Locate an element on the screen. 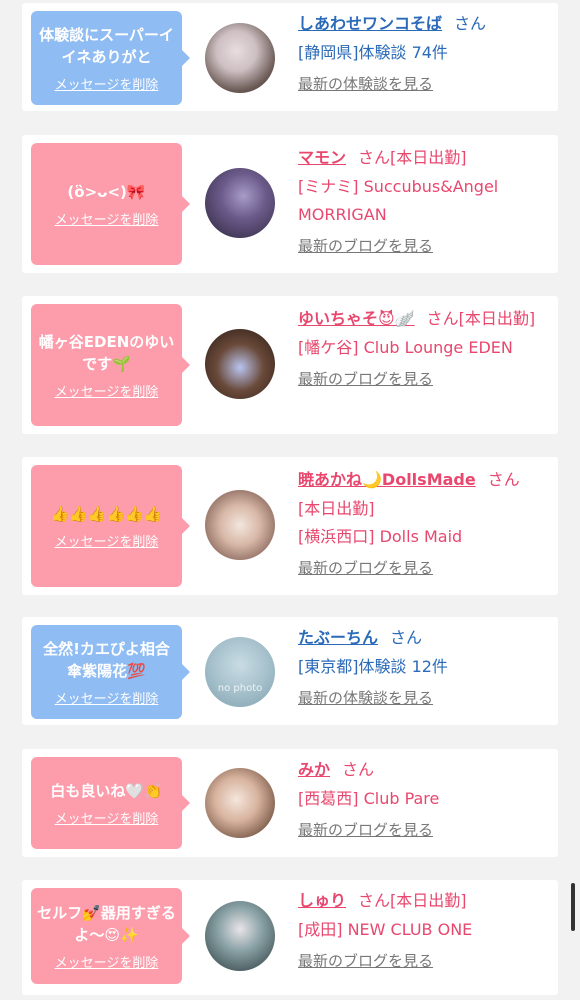 The width and height of the screenshot is (580, 1000). message-bubble: 白も良いね🤍👏 メッセージを削除 is located at coordinates (110, 803).